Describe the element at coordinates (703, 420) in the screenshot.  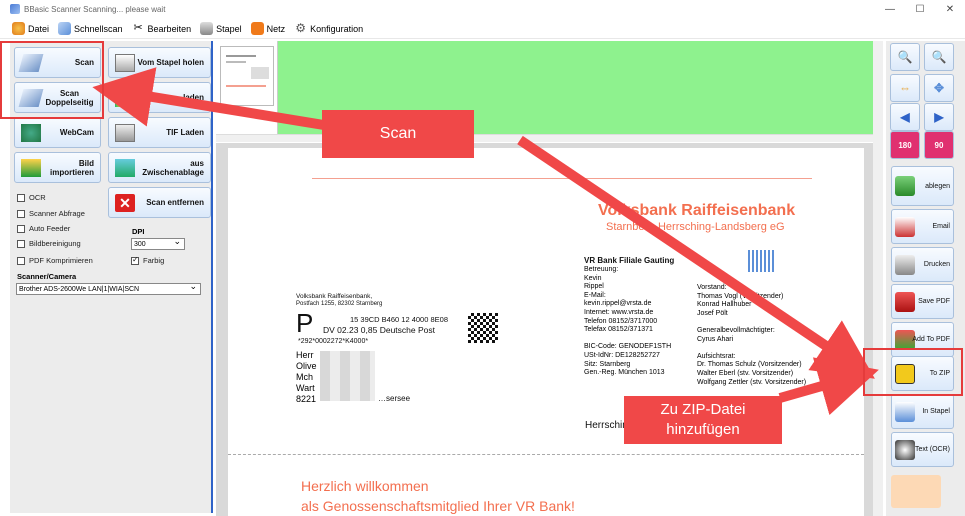
I see `zip-callout: Zu ZIP-Datei hinzufügen` at that location.